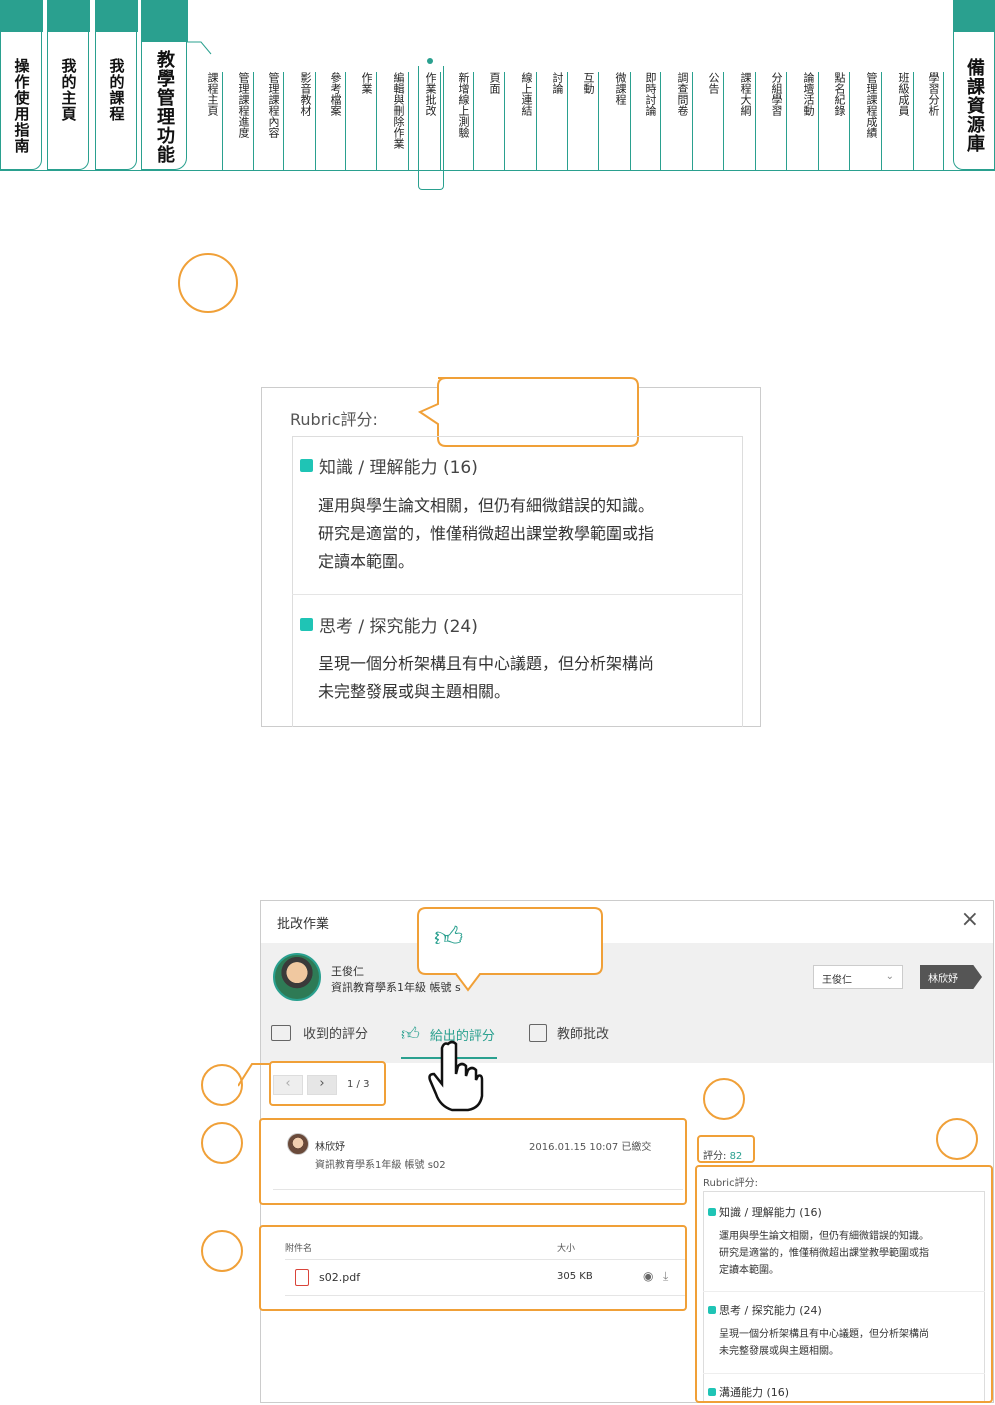 This screenshot has height=1405, width=995. What do you see at coordinates (810, 121) in the screenshot?
I see `sub-tab-item: 論壇活動` at bounding box center [810, 121].